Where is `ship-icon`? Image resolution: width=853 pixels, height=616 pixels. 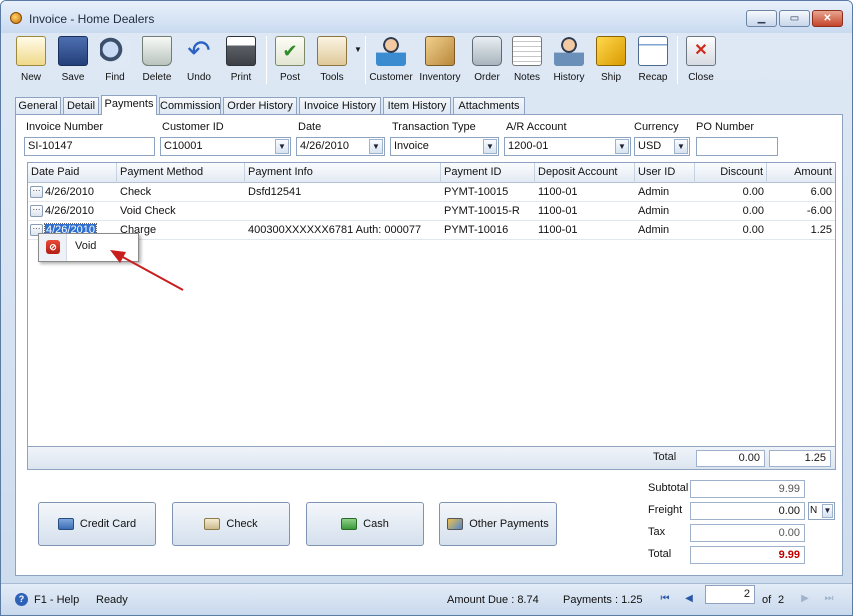
ship-icon is located at coordinates (611, 51).